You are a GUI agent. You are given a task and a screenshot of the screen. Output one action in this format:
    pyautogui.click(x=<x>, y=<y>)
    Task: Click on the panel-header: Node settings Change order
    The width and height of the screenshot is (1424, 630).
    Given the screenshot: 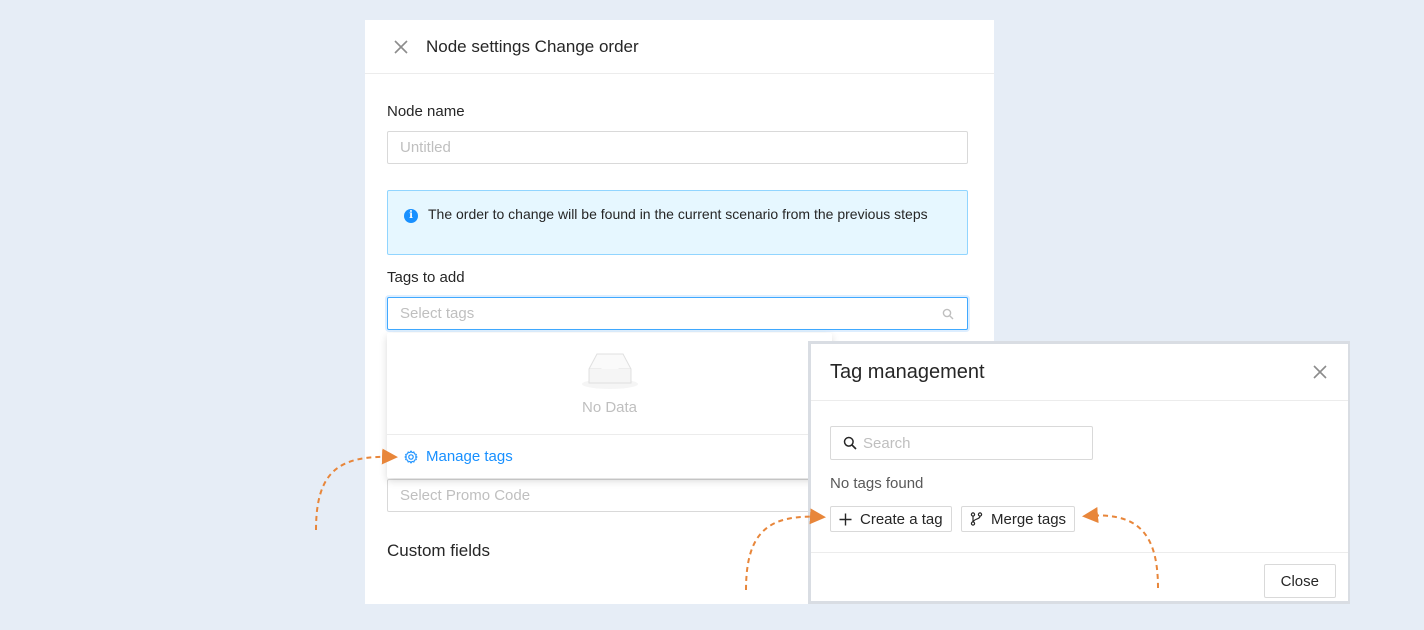 What is the action you would take?
    pyautogui.click(x=679, y=47)
    